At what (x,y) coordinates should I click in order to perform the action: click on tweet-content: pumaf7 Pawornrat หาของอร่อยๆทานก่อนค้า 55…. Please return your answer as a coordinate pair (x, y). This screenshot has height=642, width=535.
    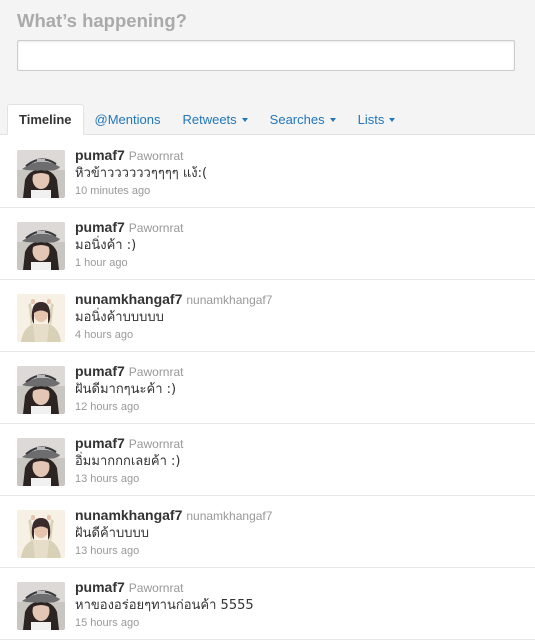
    Looking at the image, I should click on (300, 604).